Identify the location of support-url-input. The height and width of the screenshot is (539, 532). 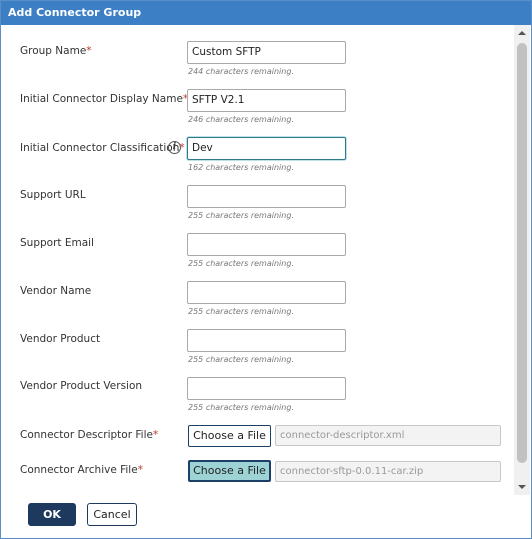
(266, 196).